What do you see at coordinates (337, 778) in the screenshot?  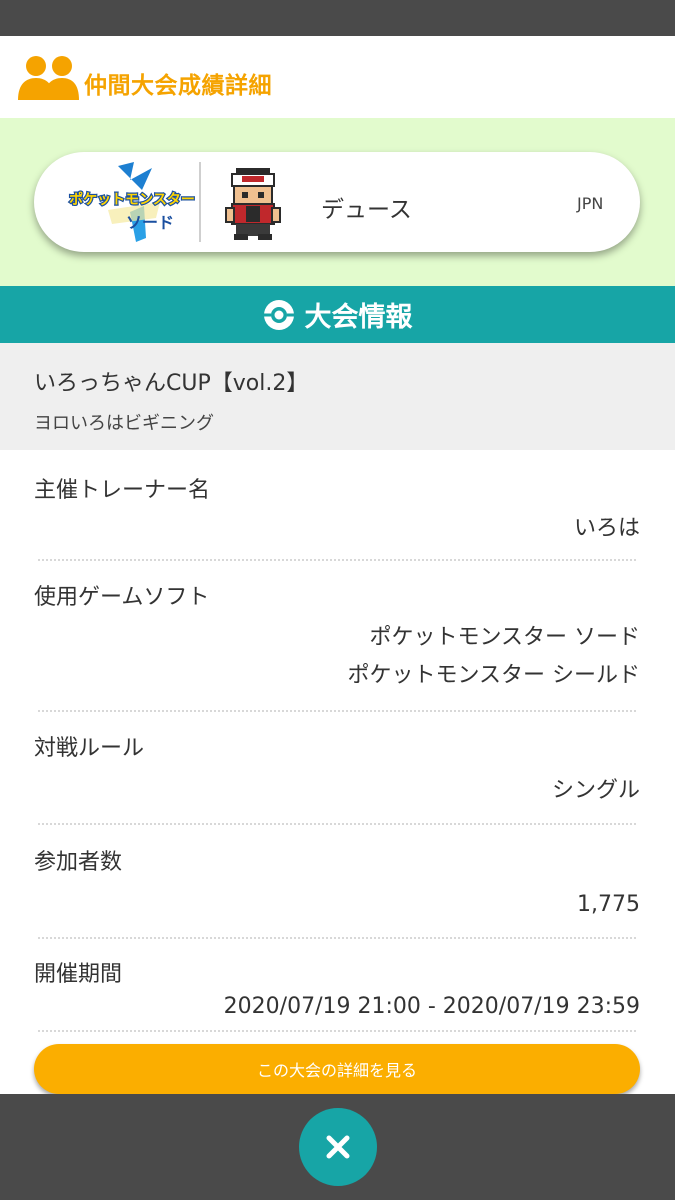 I see `rule-row: 対戦ルール シングル` at bounding box center [337, 778].